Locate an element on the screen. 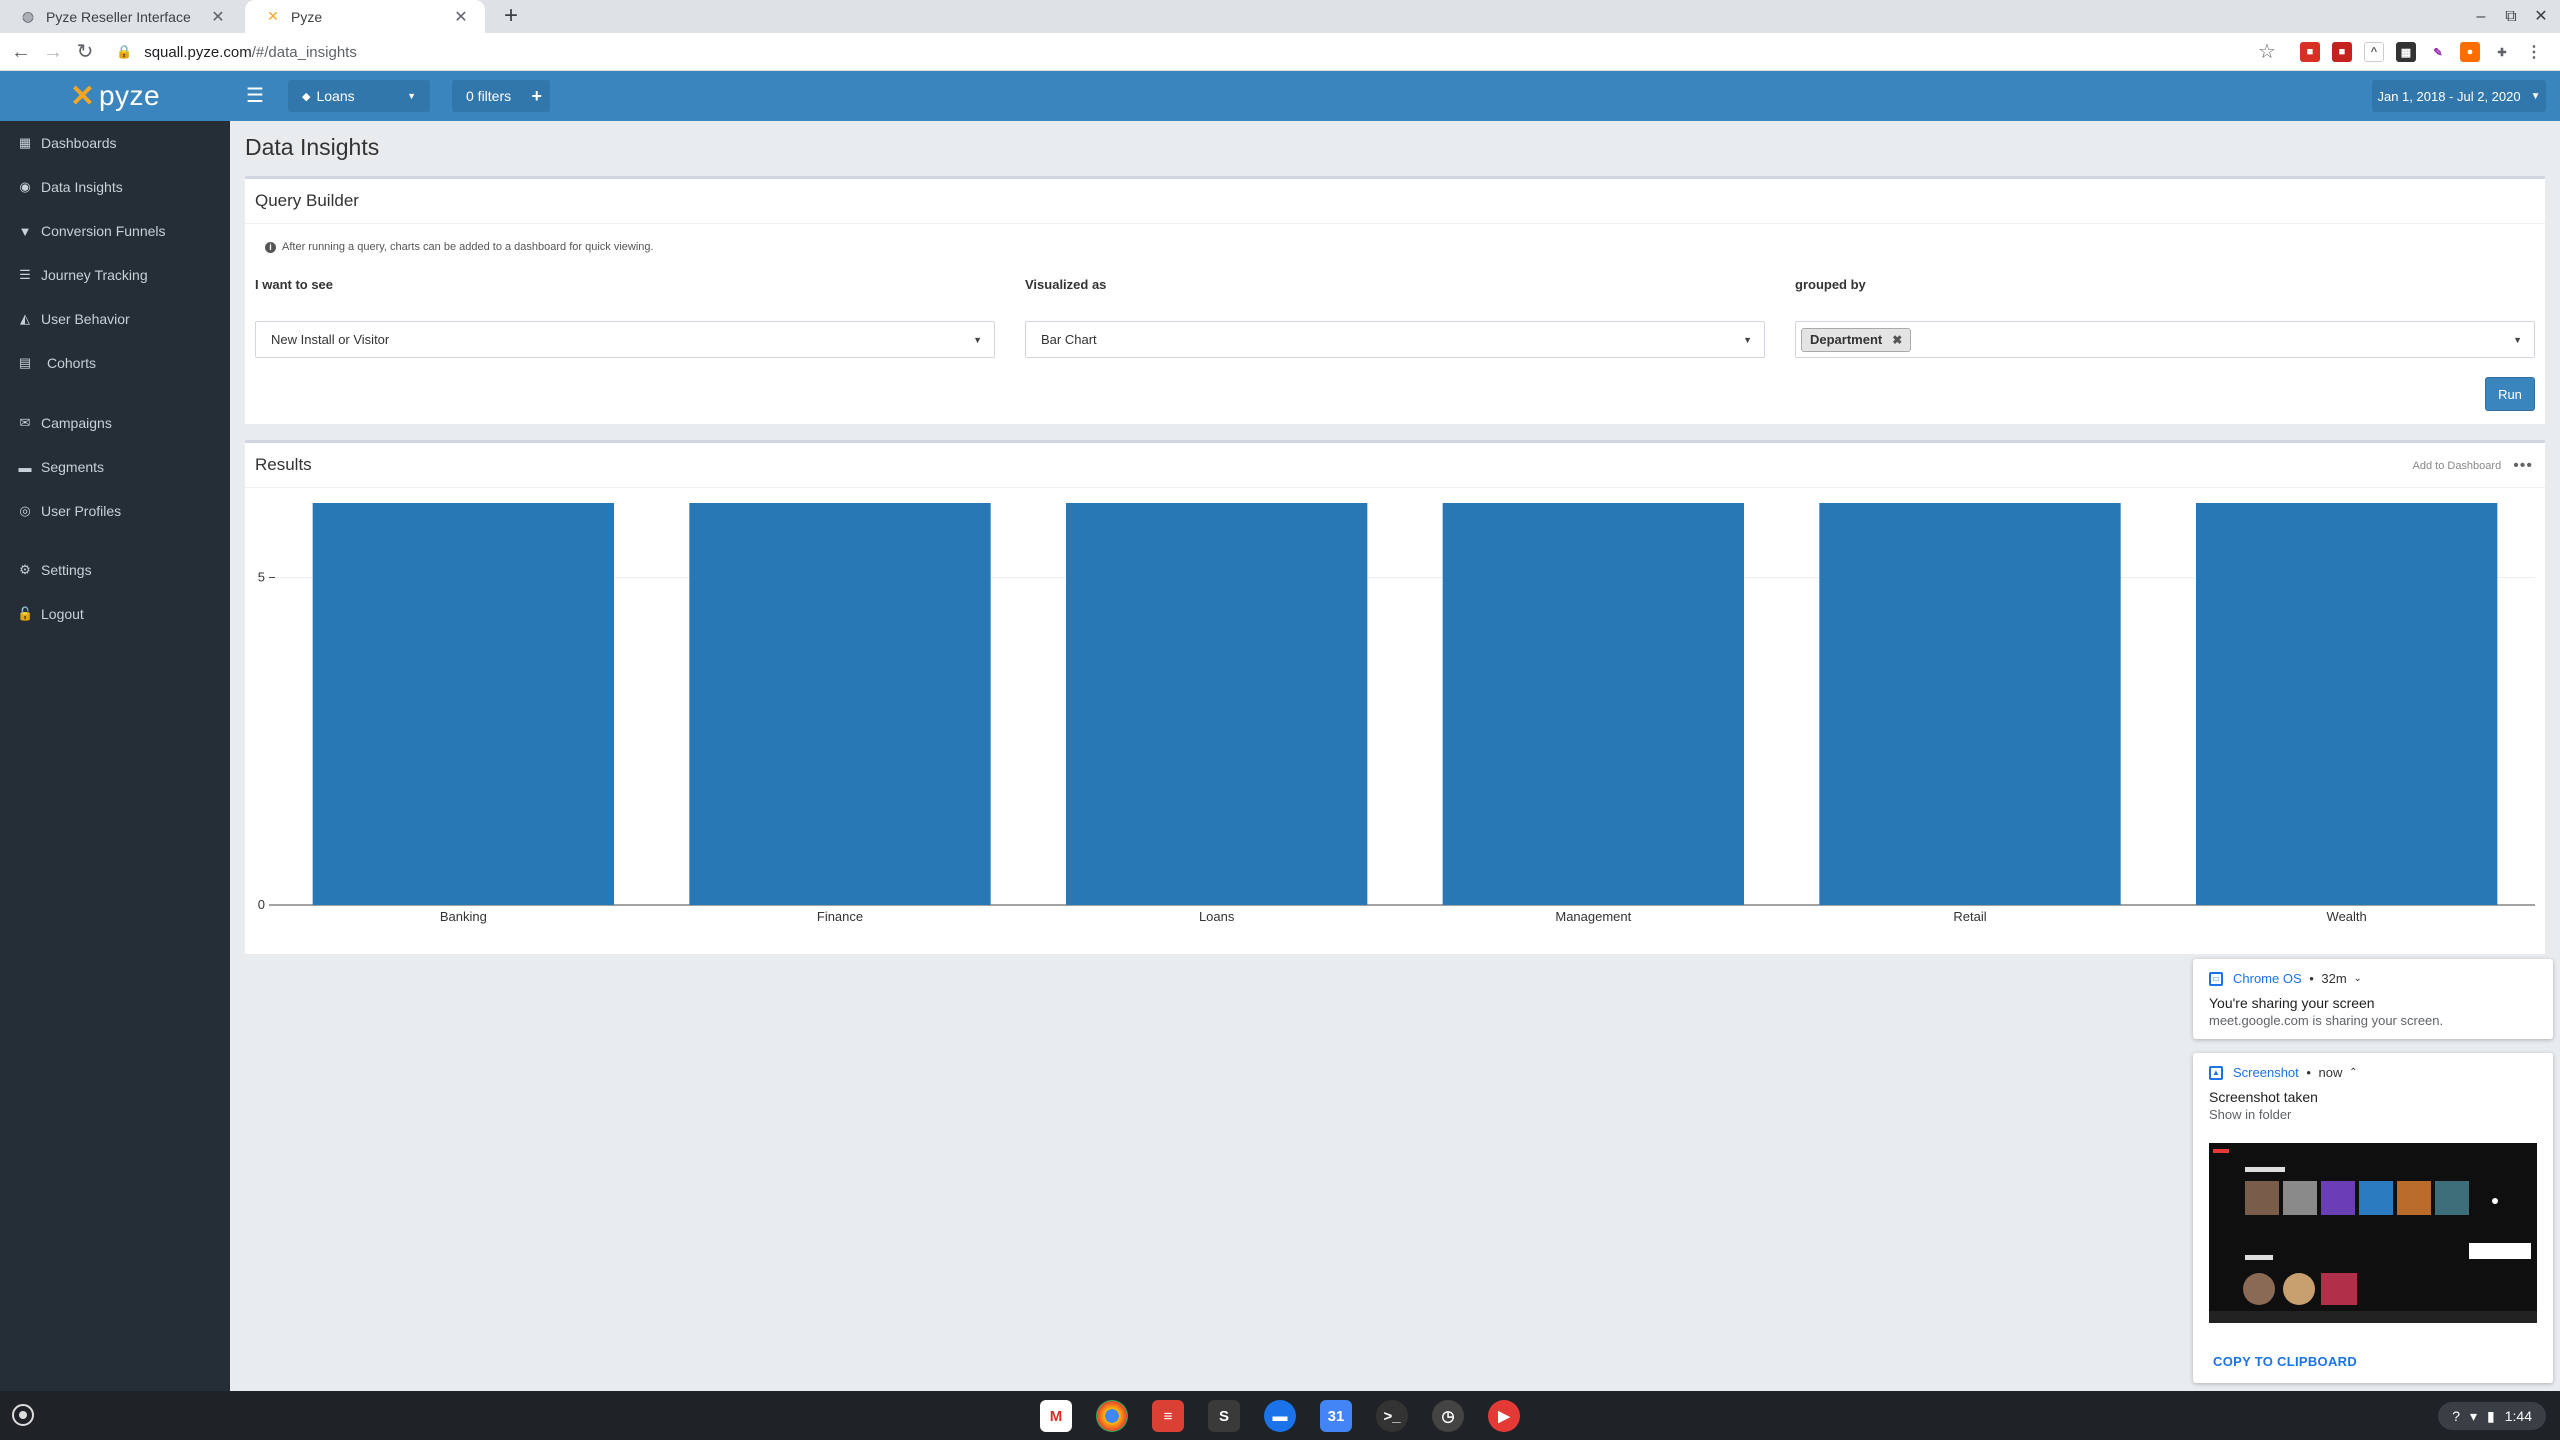 The height and width of the screenshot is (1440, 2560). add-filter-icon: + is located at coordinates (536, 96).